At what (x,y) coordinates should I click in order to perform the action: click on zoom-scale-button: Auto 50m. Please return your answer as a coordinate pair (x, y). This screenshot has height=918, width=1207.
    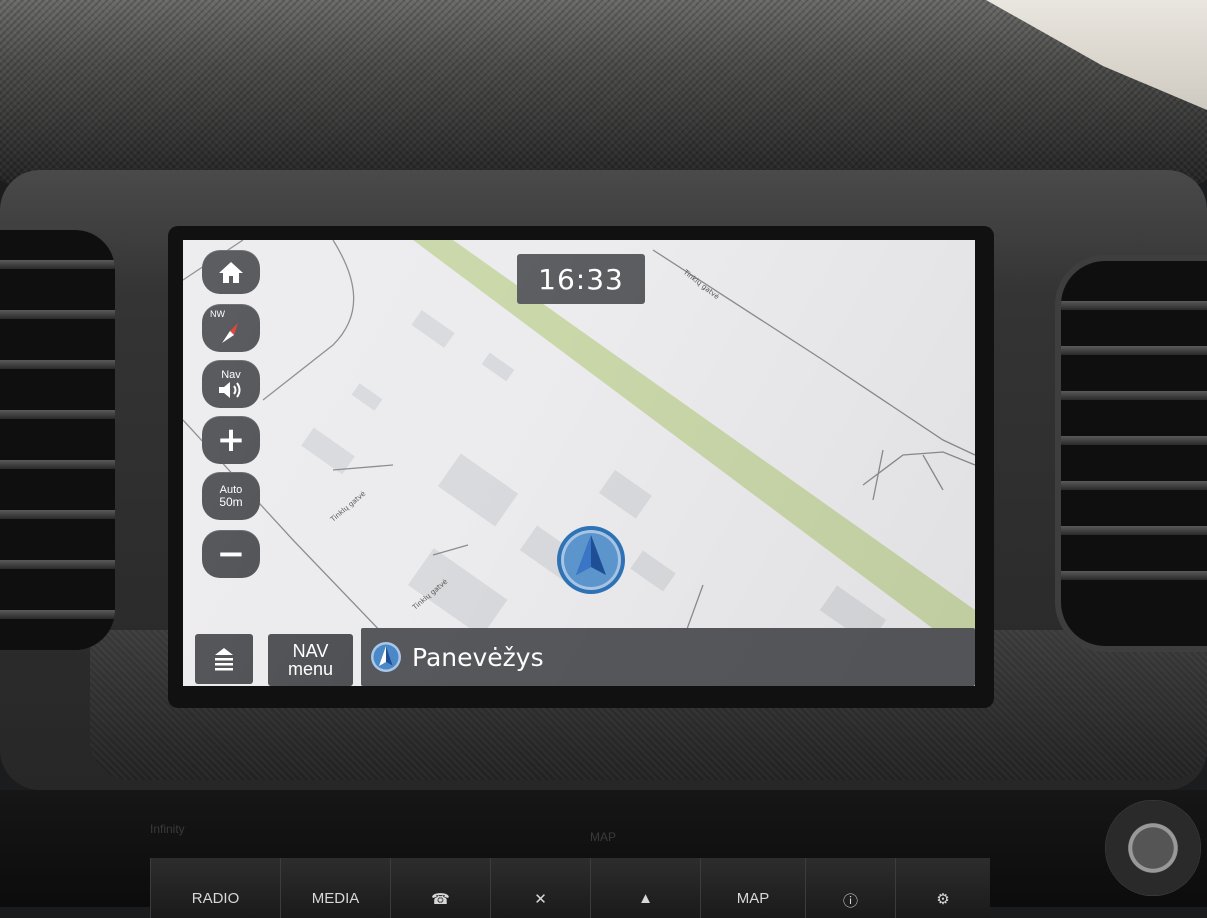
    Looking at the image, I should click on (231, 496).